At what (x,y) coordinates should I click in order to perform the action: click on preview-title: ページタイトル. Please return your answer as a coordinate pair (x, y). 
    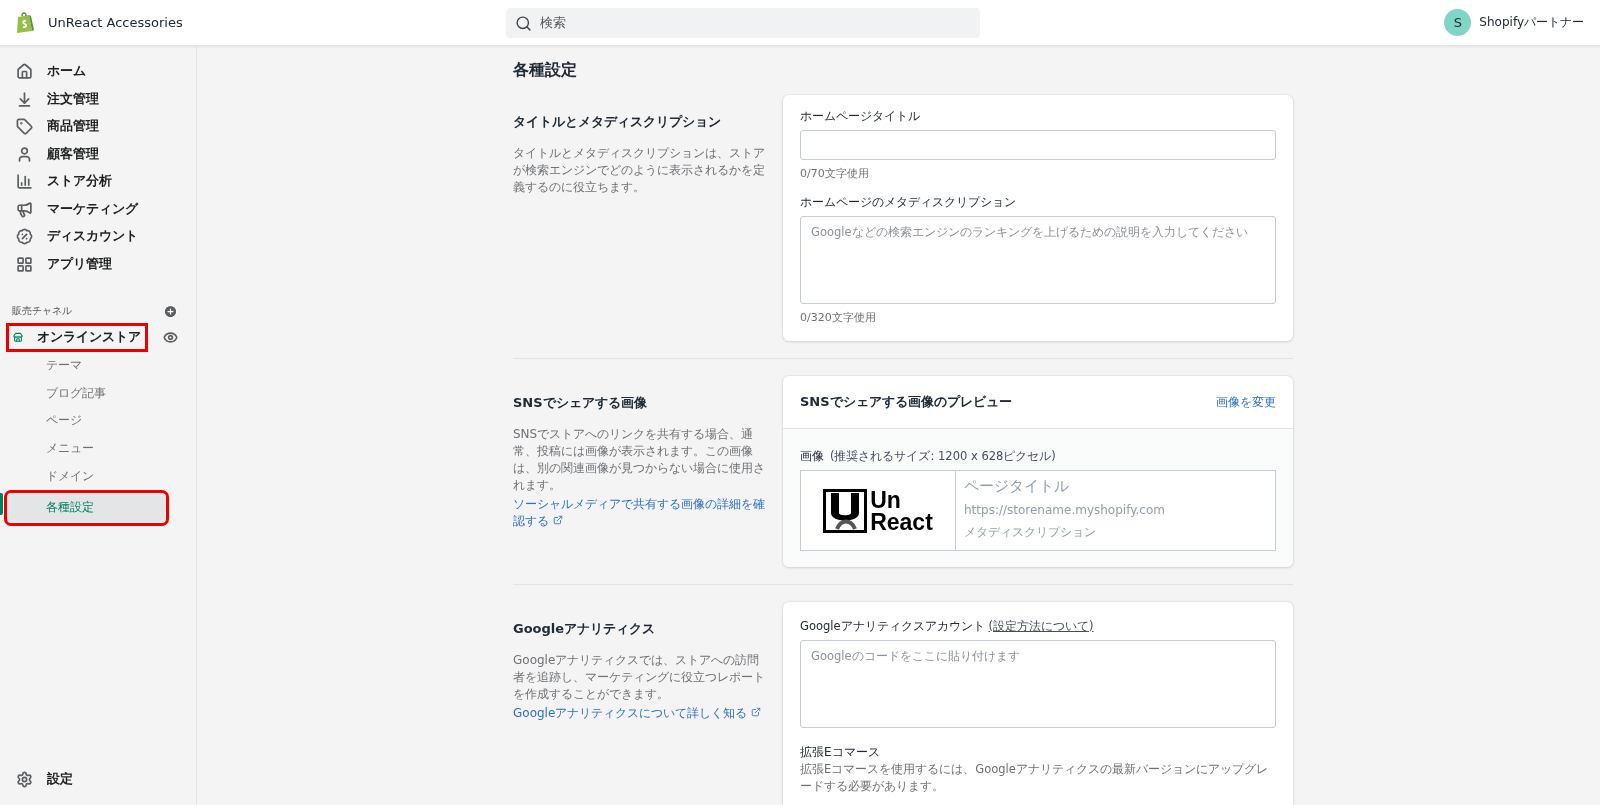
    Looking at the image, I should click on (1017, 486).